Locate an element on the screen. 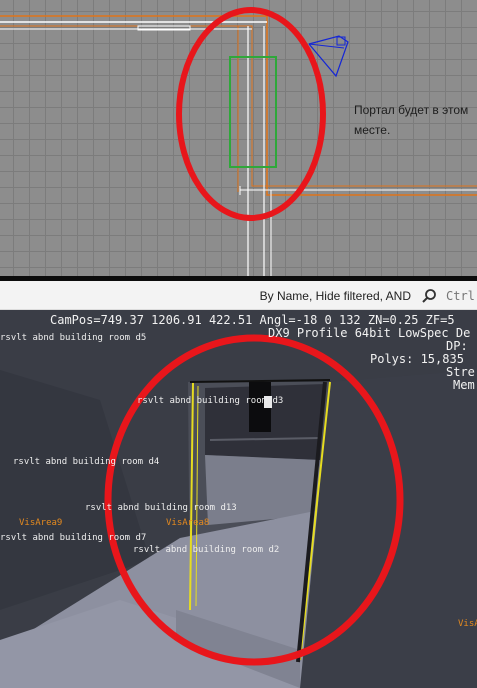 This screenshot has height=688, width=477. label-room-d5: rsvlt abnd building room d5 is located at coordinates (73, 338).